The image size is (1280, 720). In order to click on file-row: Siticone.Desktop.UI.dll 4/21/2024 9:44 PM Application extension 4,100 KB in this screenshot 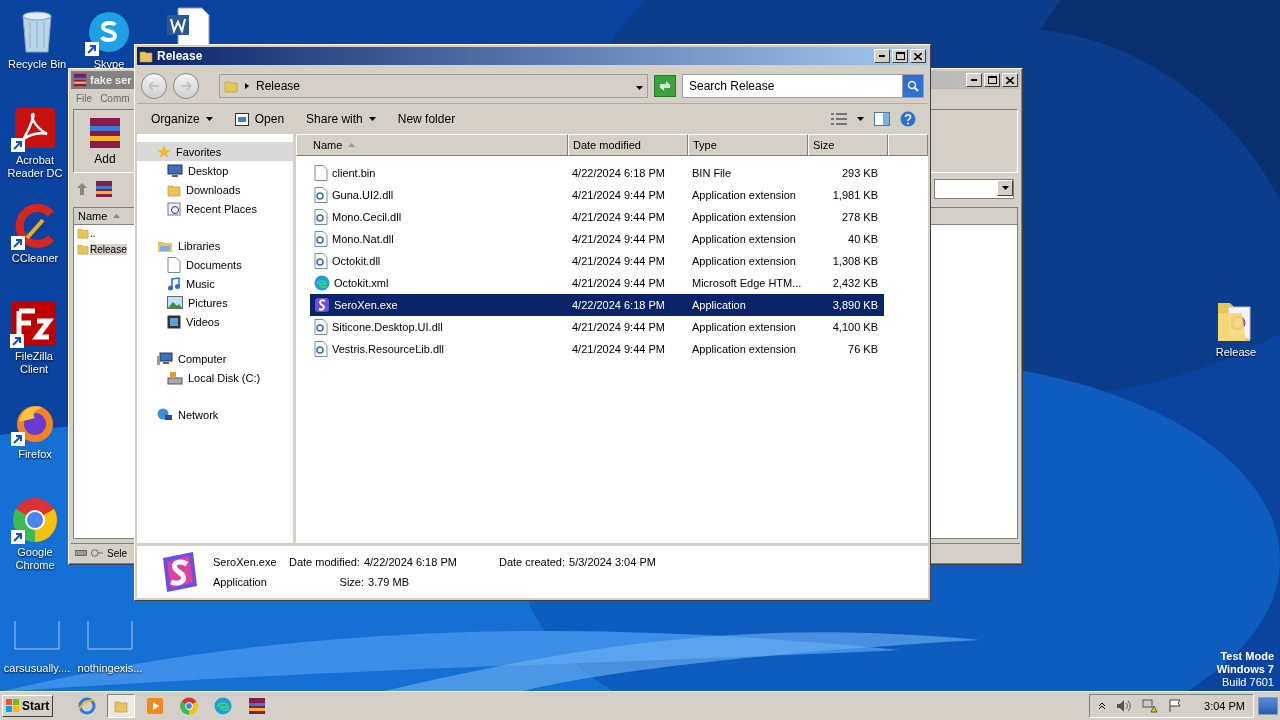, I will do `click(597, 327)`.